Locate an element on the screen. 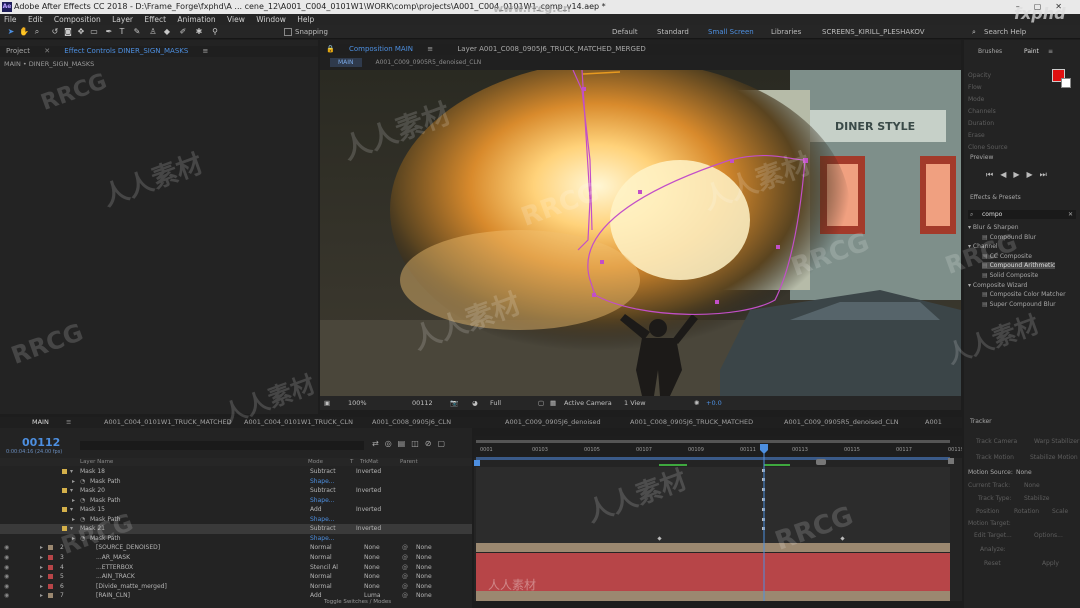 This screenshot has height=608, width=1080. background-color-swatch is located at coordinates (1066, 83).